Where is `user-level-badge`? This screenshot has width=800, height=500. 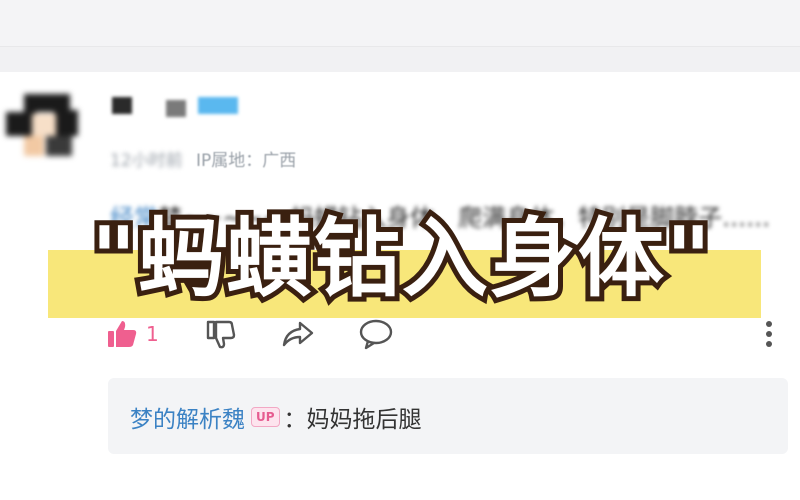 user-level-badge is located at coordinates (218, 105).